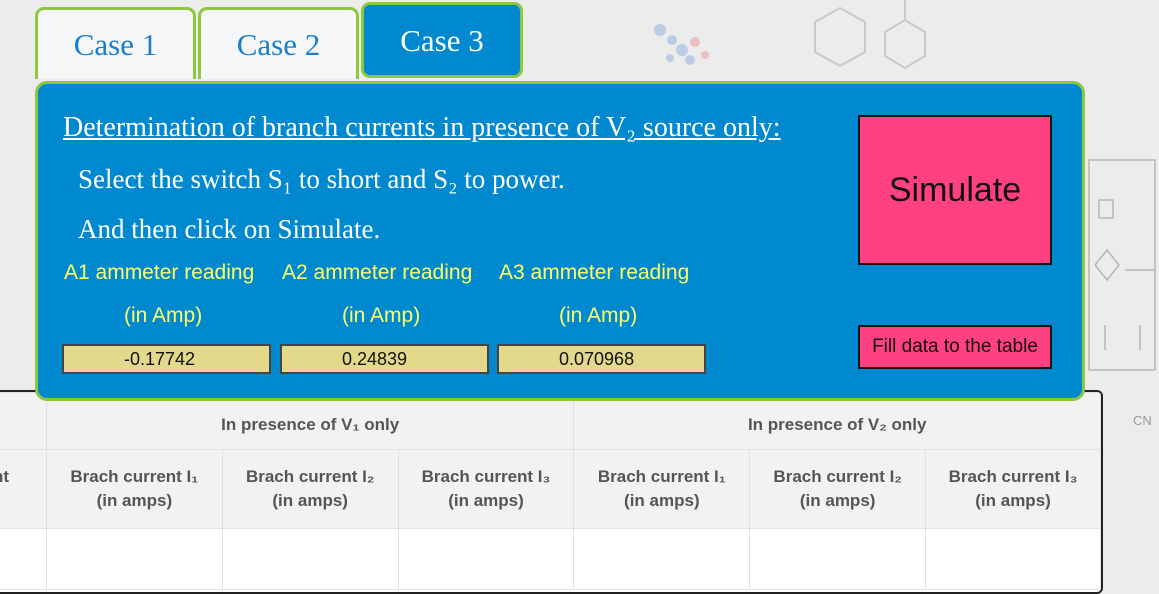 Image resolution: width=1159 pixels, height=594 pixels. Describe the element at coordinates (955, 190) in the screenshot. I see `simulate-button: Simulate` at that location.